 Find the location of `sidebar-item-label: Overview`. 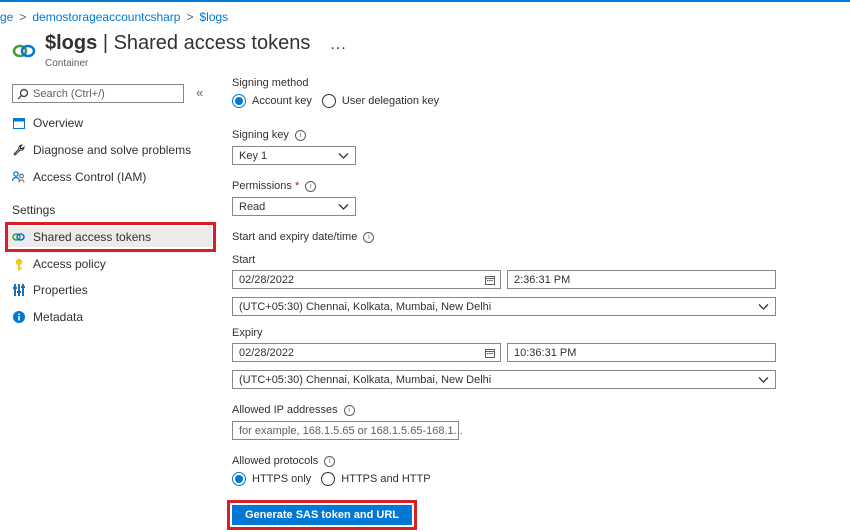

sidebar-item-label: Overview is located at coordinates (58, 123).